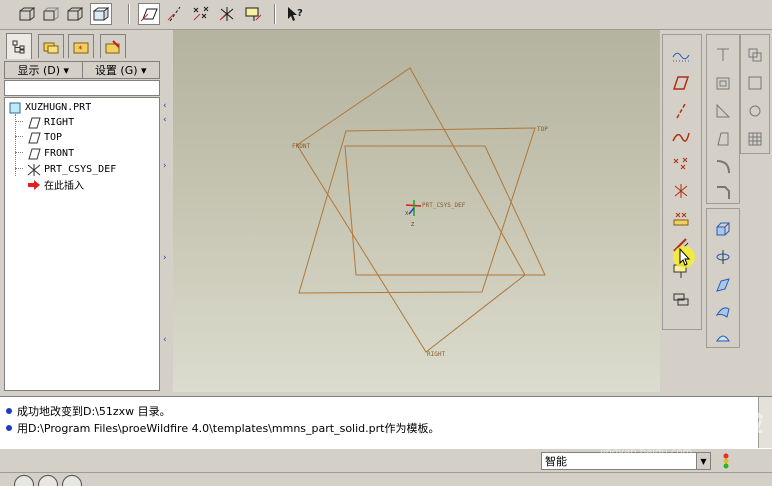 This screenshot has height=486, width=772. Describe the element at coordinates (723, 193) in the screenshot. I see `chamfer-tool-icon` at that location.